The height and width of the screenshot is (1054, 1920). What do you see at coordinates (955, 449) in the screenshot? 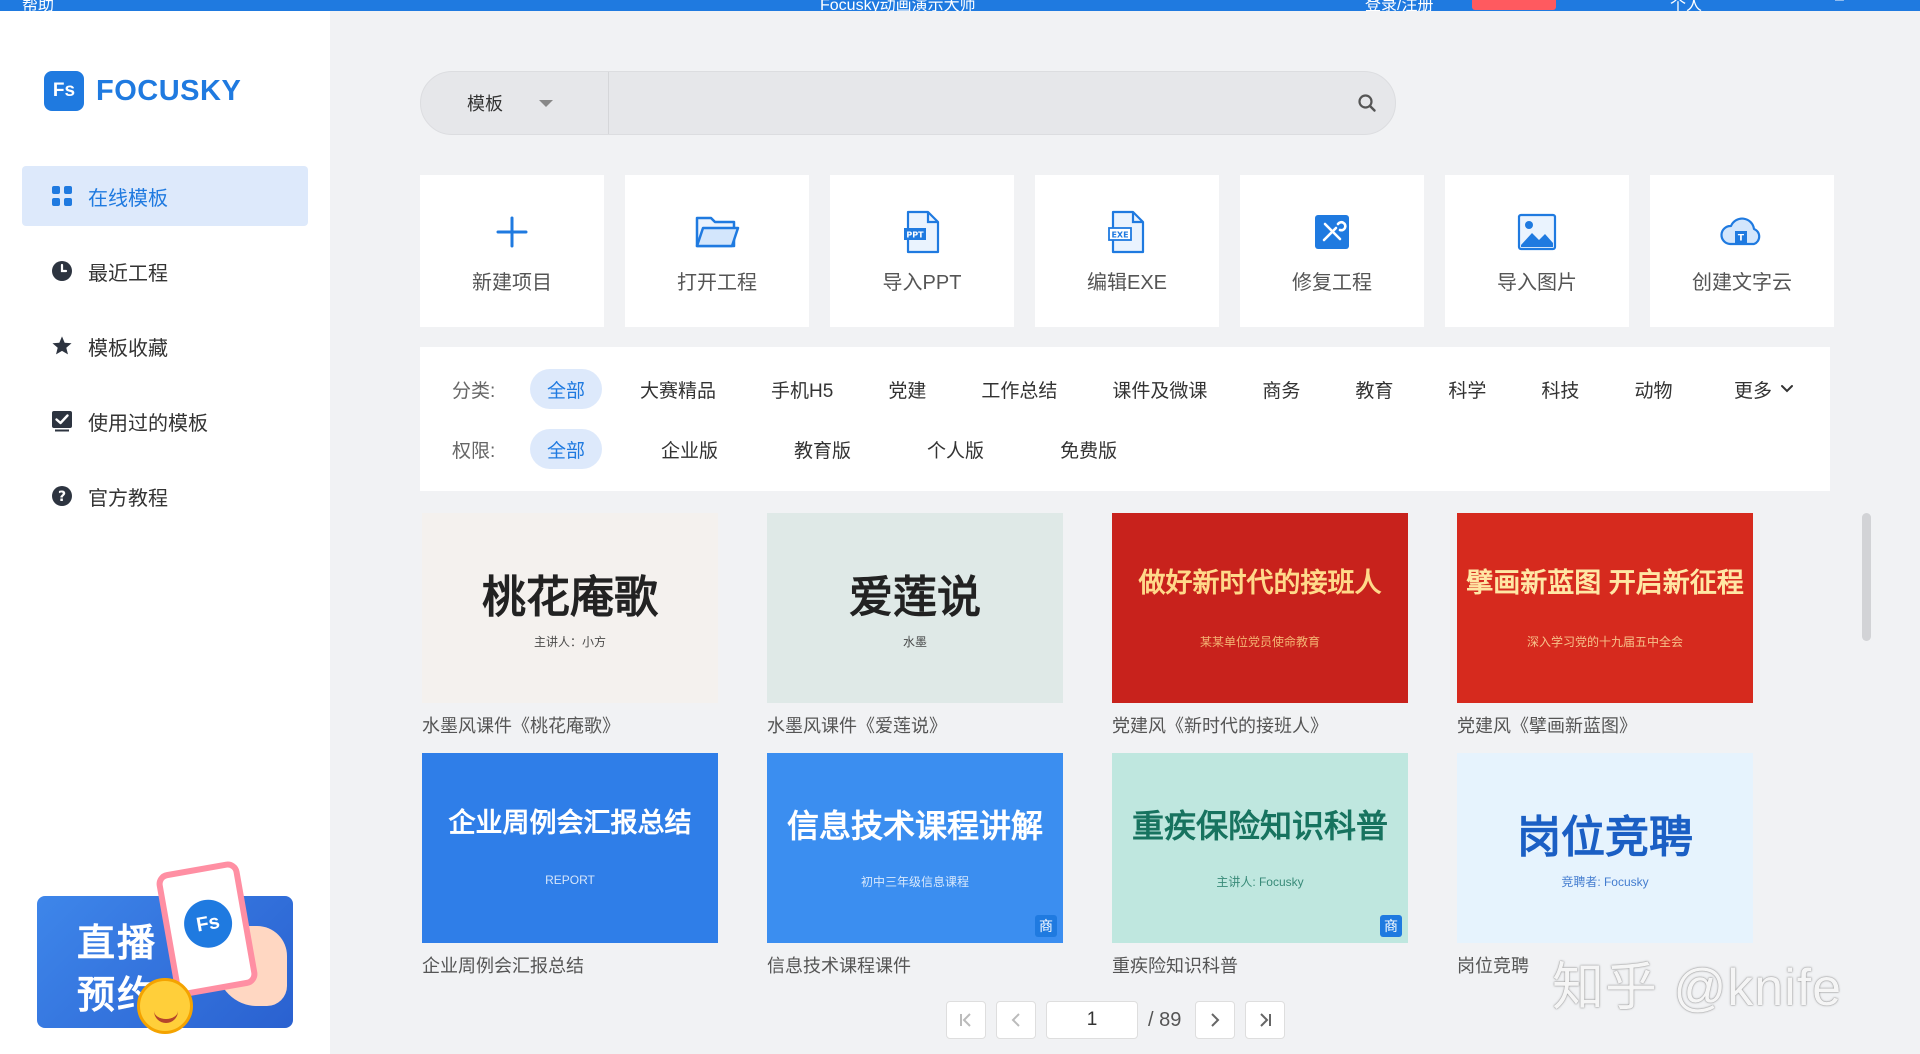
I see `permission-chip: 个人版` at bounding box center [955, 449].